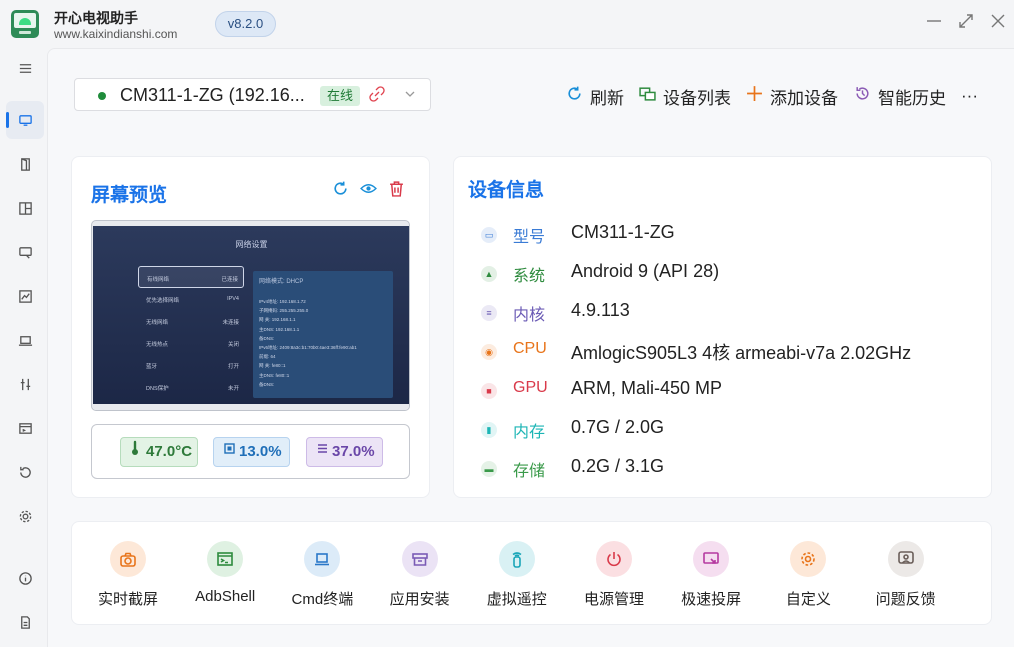  I want to click on tool-cast-button: 极速投屏, so click(711, 574).